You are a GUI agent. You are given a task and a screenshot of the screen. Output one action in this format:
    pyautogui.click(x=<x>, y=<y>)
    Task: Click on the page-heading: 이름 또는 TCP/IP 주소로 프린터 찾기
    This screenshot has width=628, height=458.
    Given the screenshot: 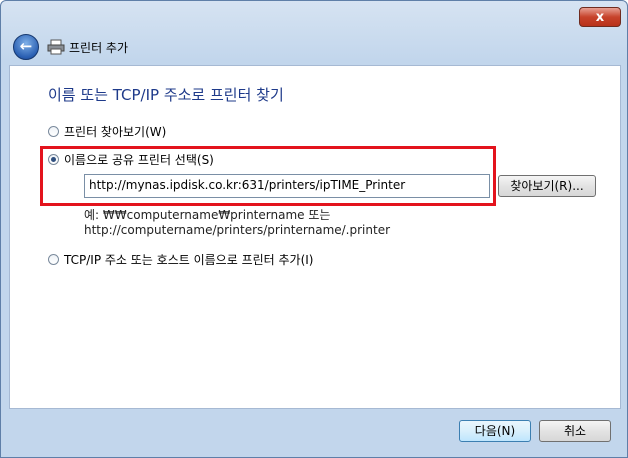 What is the action you would take?
    pyautogui.click(x=166, y=95)
    